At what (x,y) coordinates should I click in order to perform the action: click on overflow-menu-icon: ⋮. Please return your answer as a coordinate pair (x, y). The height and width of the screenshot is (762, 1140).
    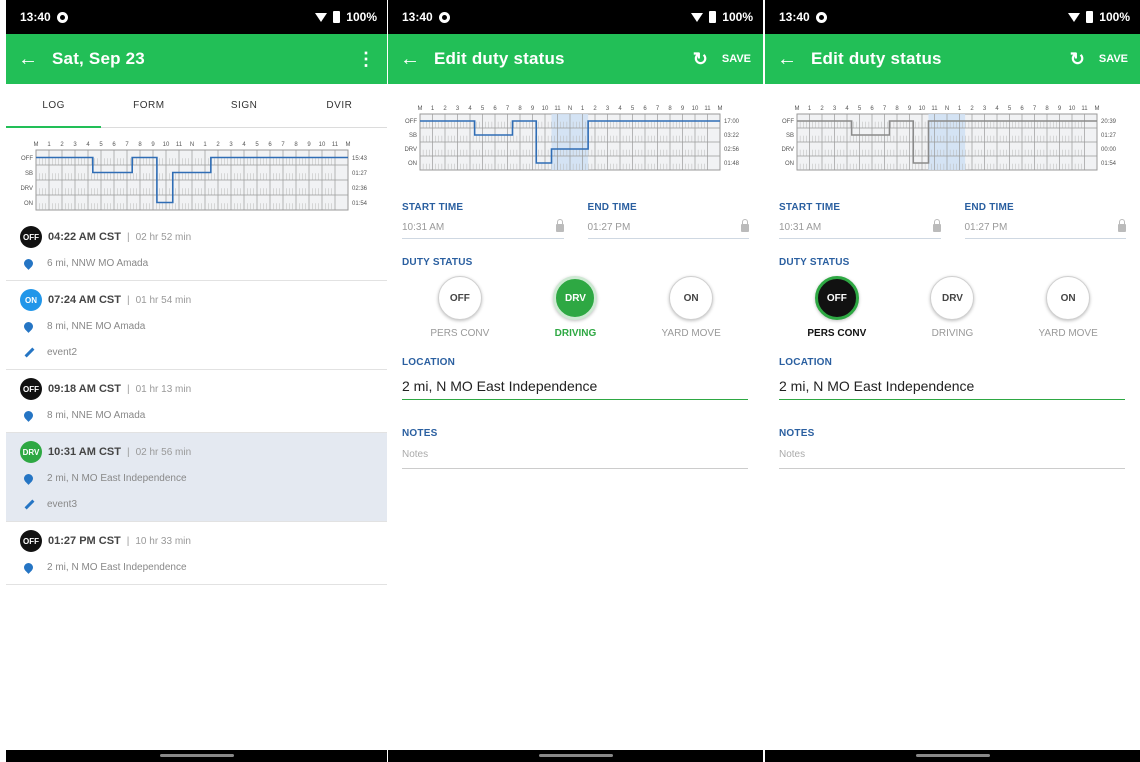
    Looking at the image, I should click on (366, 59).